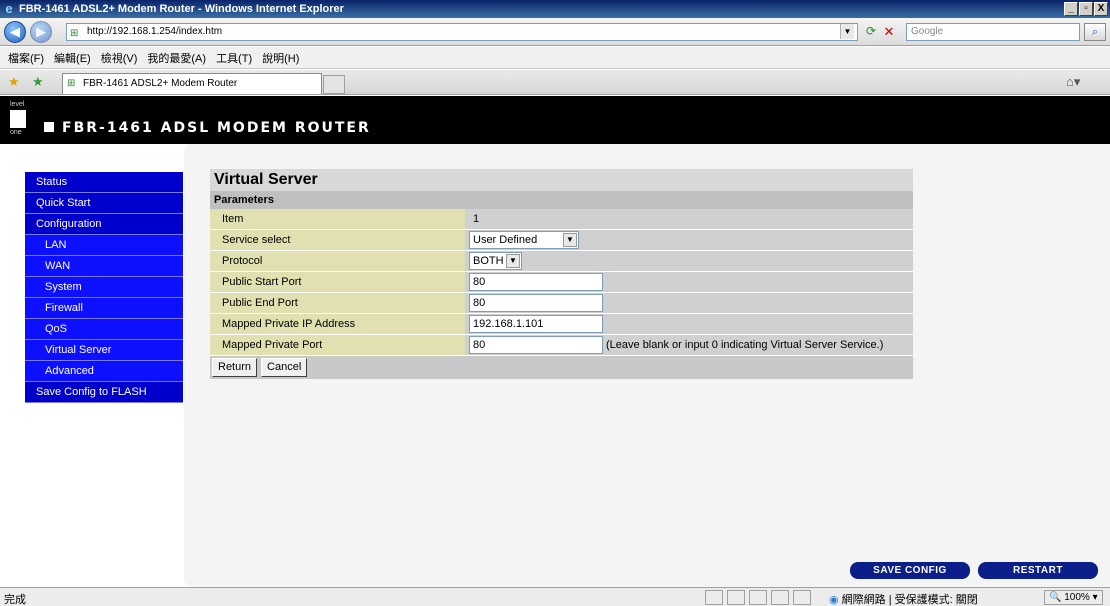  What do you see at coordinates (104, 287) in the screenshot?
I see `nav-system: System` at bounding box center [104, 287].